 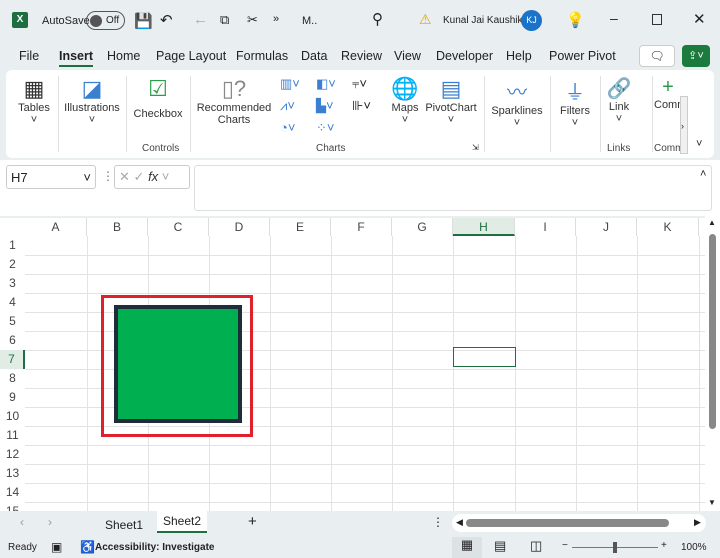 I want to click on formula-input, so click(x=453, y=188).